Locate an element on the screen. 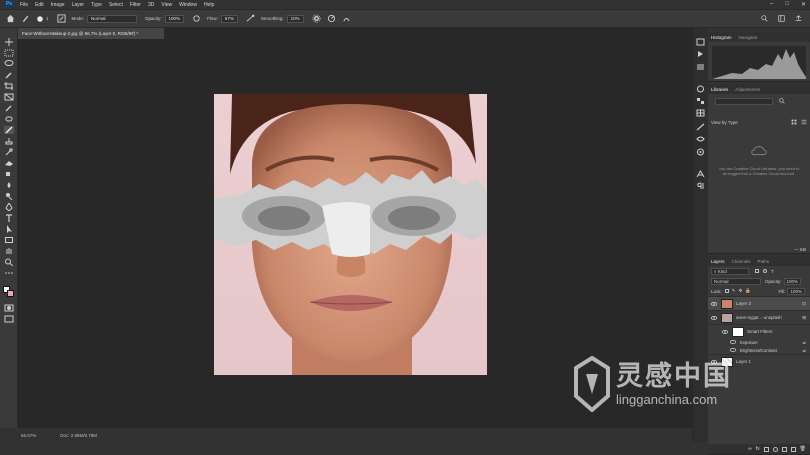  tab-channels: Channels is located at coordinates (741, 261).